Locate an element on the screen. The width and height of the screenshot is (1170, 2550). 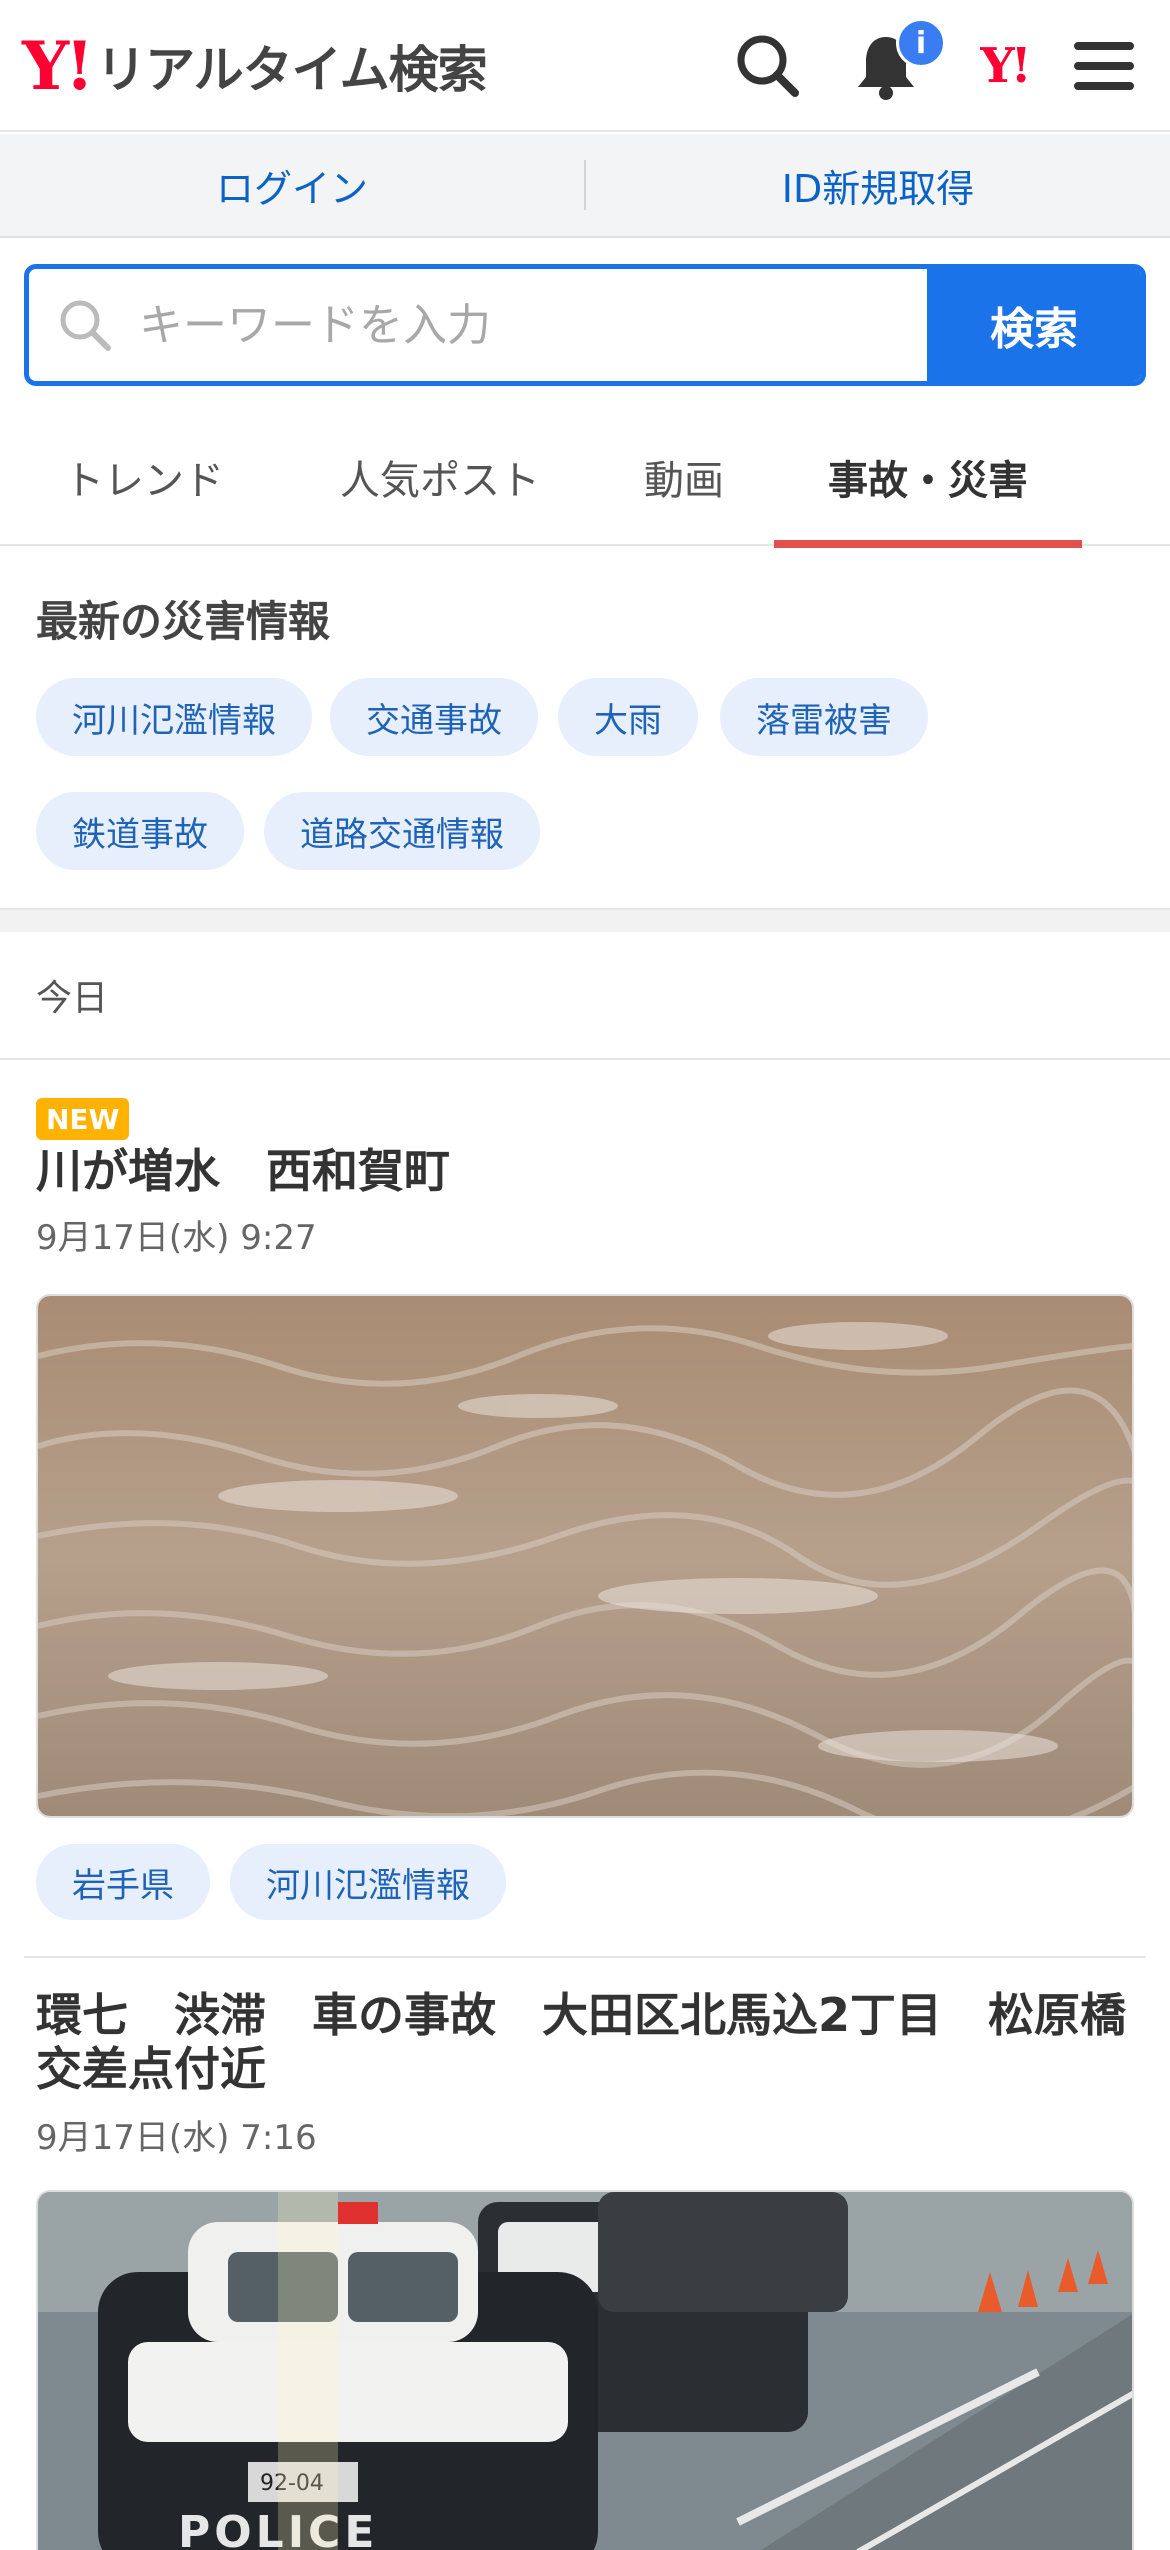
tab-popular-posts: 人気ポスト is located at coordinates (440, 477).